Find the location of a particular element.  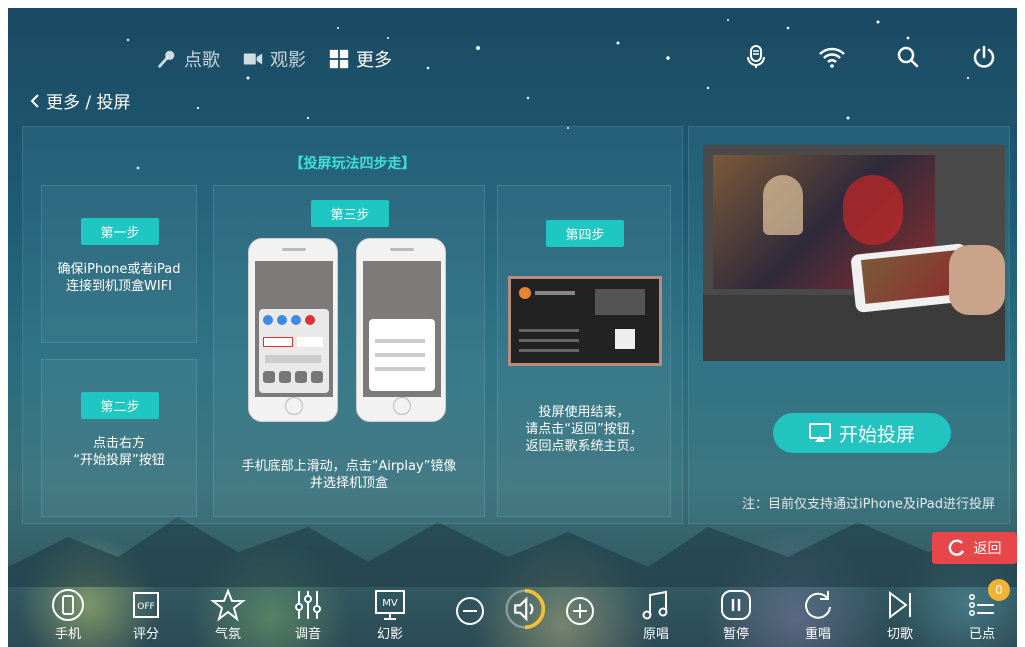

plus-circle-icon is located at coordinates (580, 611).